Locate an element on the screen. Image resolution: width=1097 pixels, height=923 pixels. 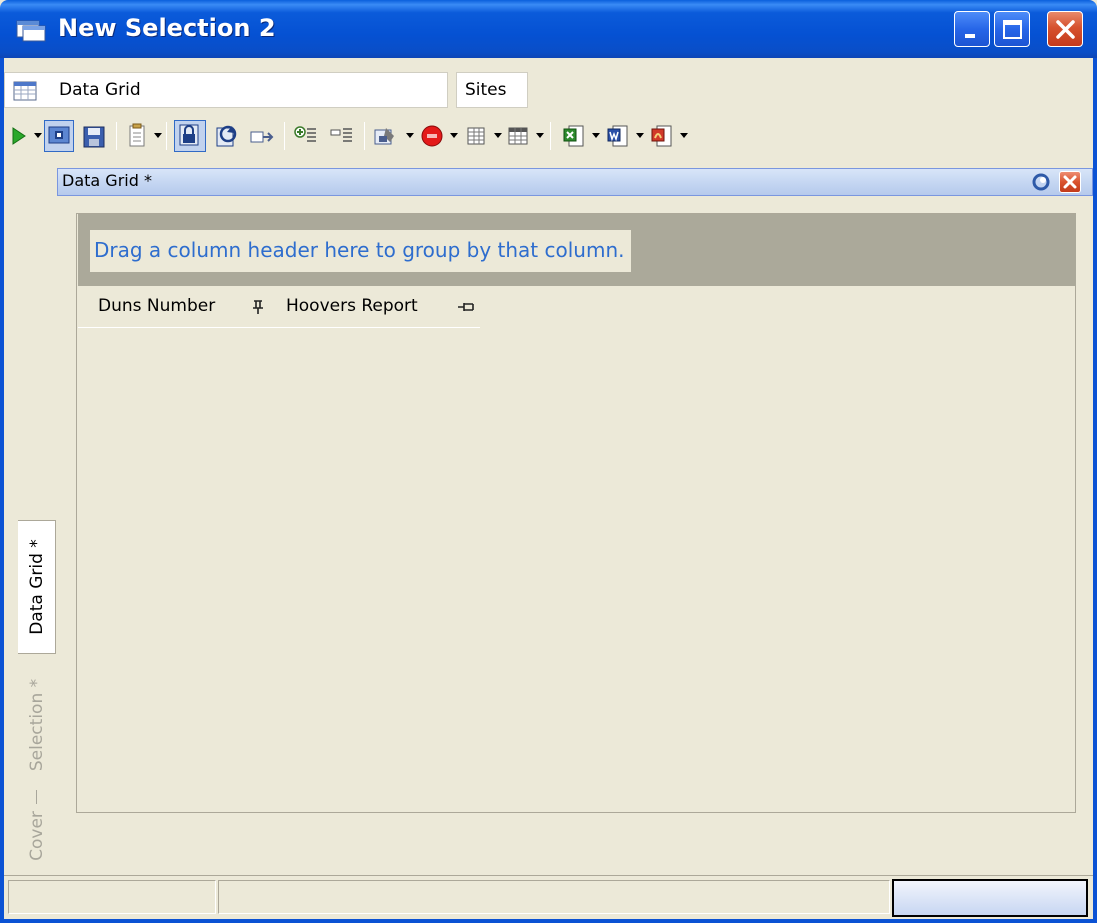
column-header-hoovers-report: Hoovers Report is located at coordinates (352, 306).